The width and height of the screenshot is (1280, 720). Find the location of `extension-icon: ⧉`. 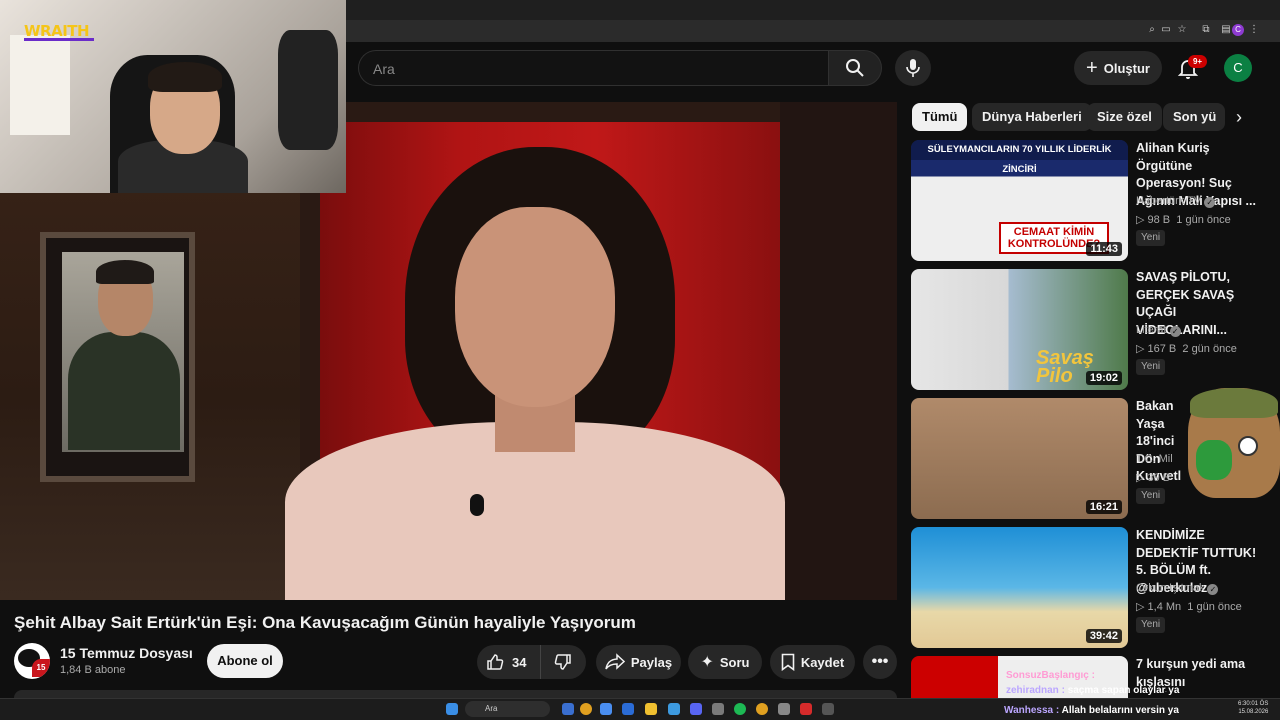

extension-icon: ⧉ is located at coordinates (1206, 30).